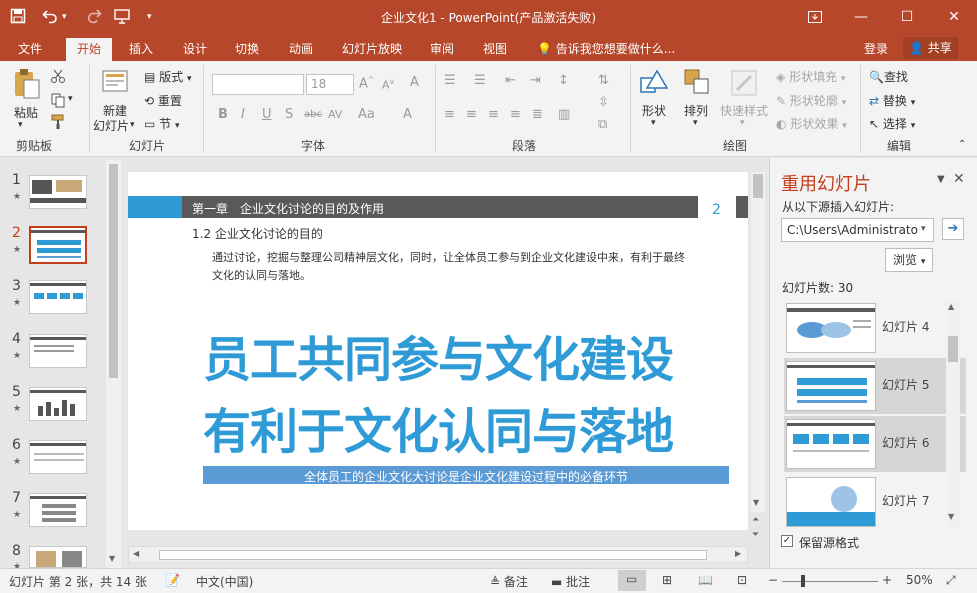 This screenshot has height=593, width=977. Describe the element at coordinates (930, 48) in the screenshot. I see `share-button: 👤 共享` at that location.